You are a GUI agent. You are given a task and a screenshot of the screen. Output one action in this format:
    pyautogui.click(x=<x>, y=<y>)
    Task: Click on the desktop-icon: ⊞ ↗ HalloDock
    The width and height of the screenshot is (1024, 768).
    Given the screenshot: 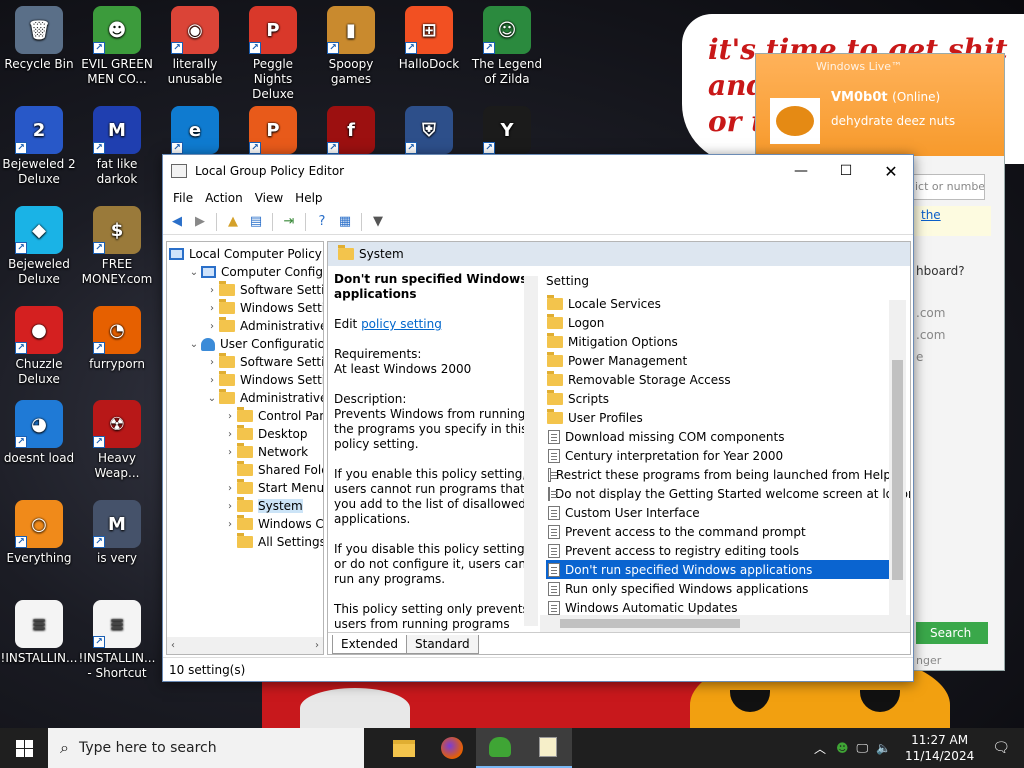 What is the action you would take?
    pyautogui.click(x=429, y=39)
    